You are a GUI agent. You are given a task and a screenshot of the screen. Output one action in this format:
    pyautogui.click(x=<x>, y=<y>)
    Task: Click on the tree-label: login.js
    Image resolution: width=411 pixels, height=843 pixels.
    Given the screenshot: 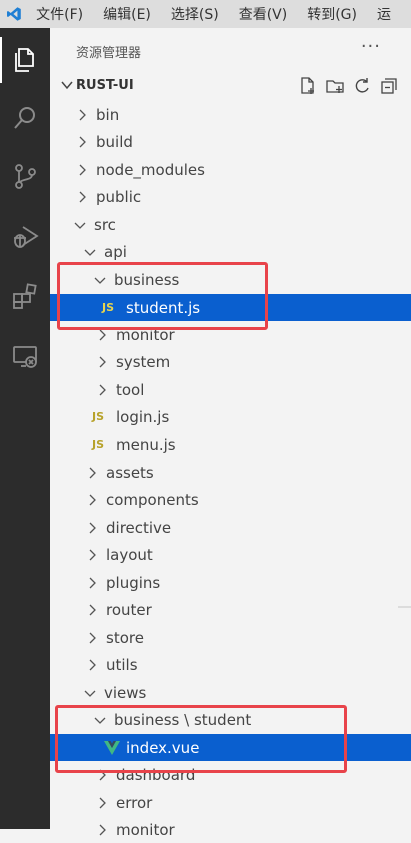 What is the action you would take?
    pyautogui.click(x=143, y=416)
    